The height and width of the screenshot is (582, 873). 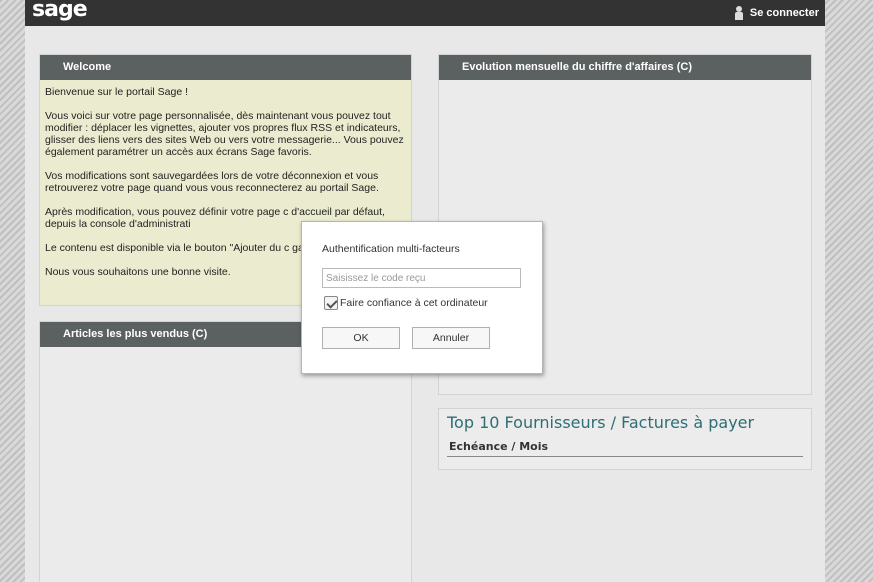 What do you see at coordinates (117, 92) in the screenshot?
I see `welcome-paragraph: Bienvenue sur le portail Sage !` at bounding box center [117, 92].